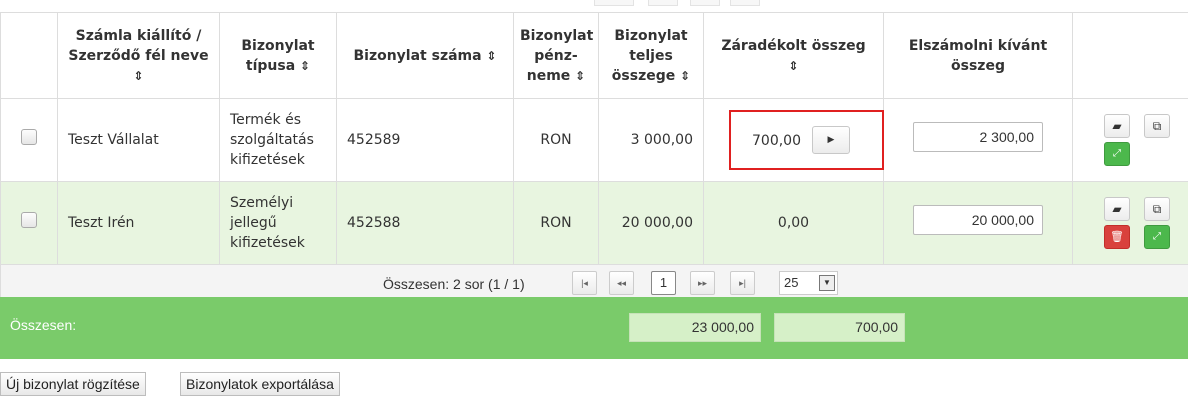 The width and height of the screenshot is (1188, 396). Describe the element at coordinates (43, 325) in the screenshot. I see `totals-label: Összesen:` at that location.